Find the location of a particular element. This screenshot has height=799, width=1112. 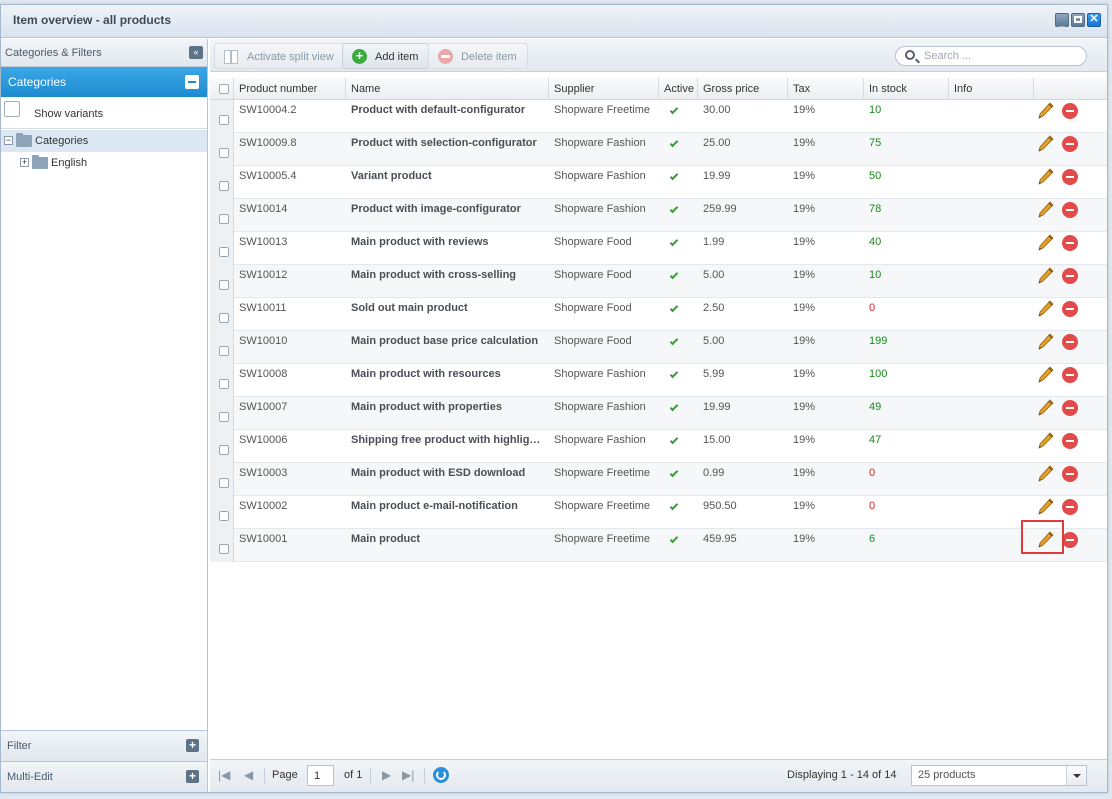

close-button: ✕ is located at coordinates (1094, 20).